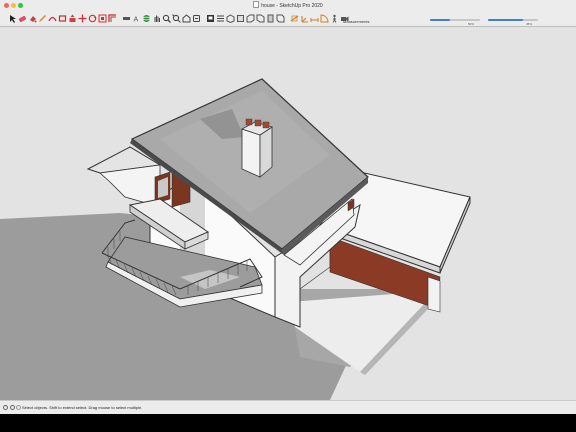 This screenshot has height=432, width=576. I want to click on select-tool, so click(12, 18).